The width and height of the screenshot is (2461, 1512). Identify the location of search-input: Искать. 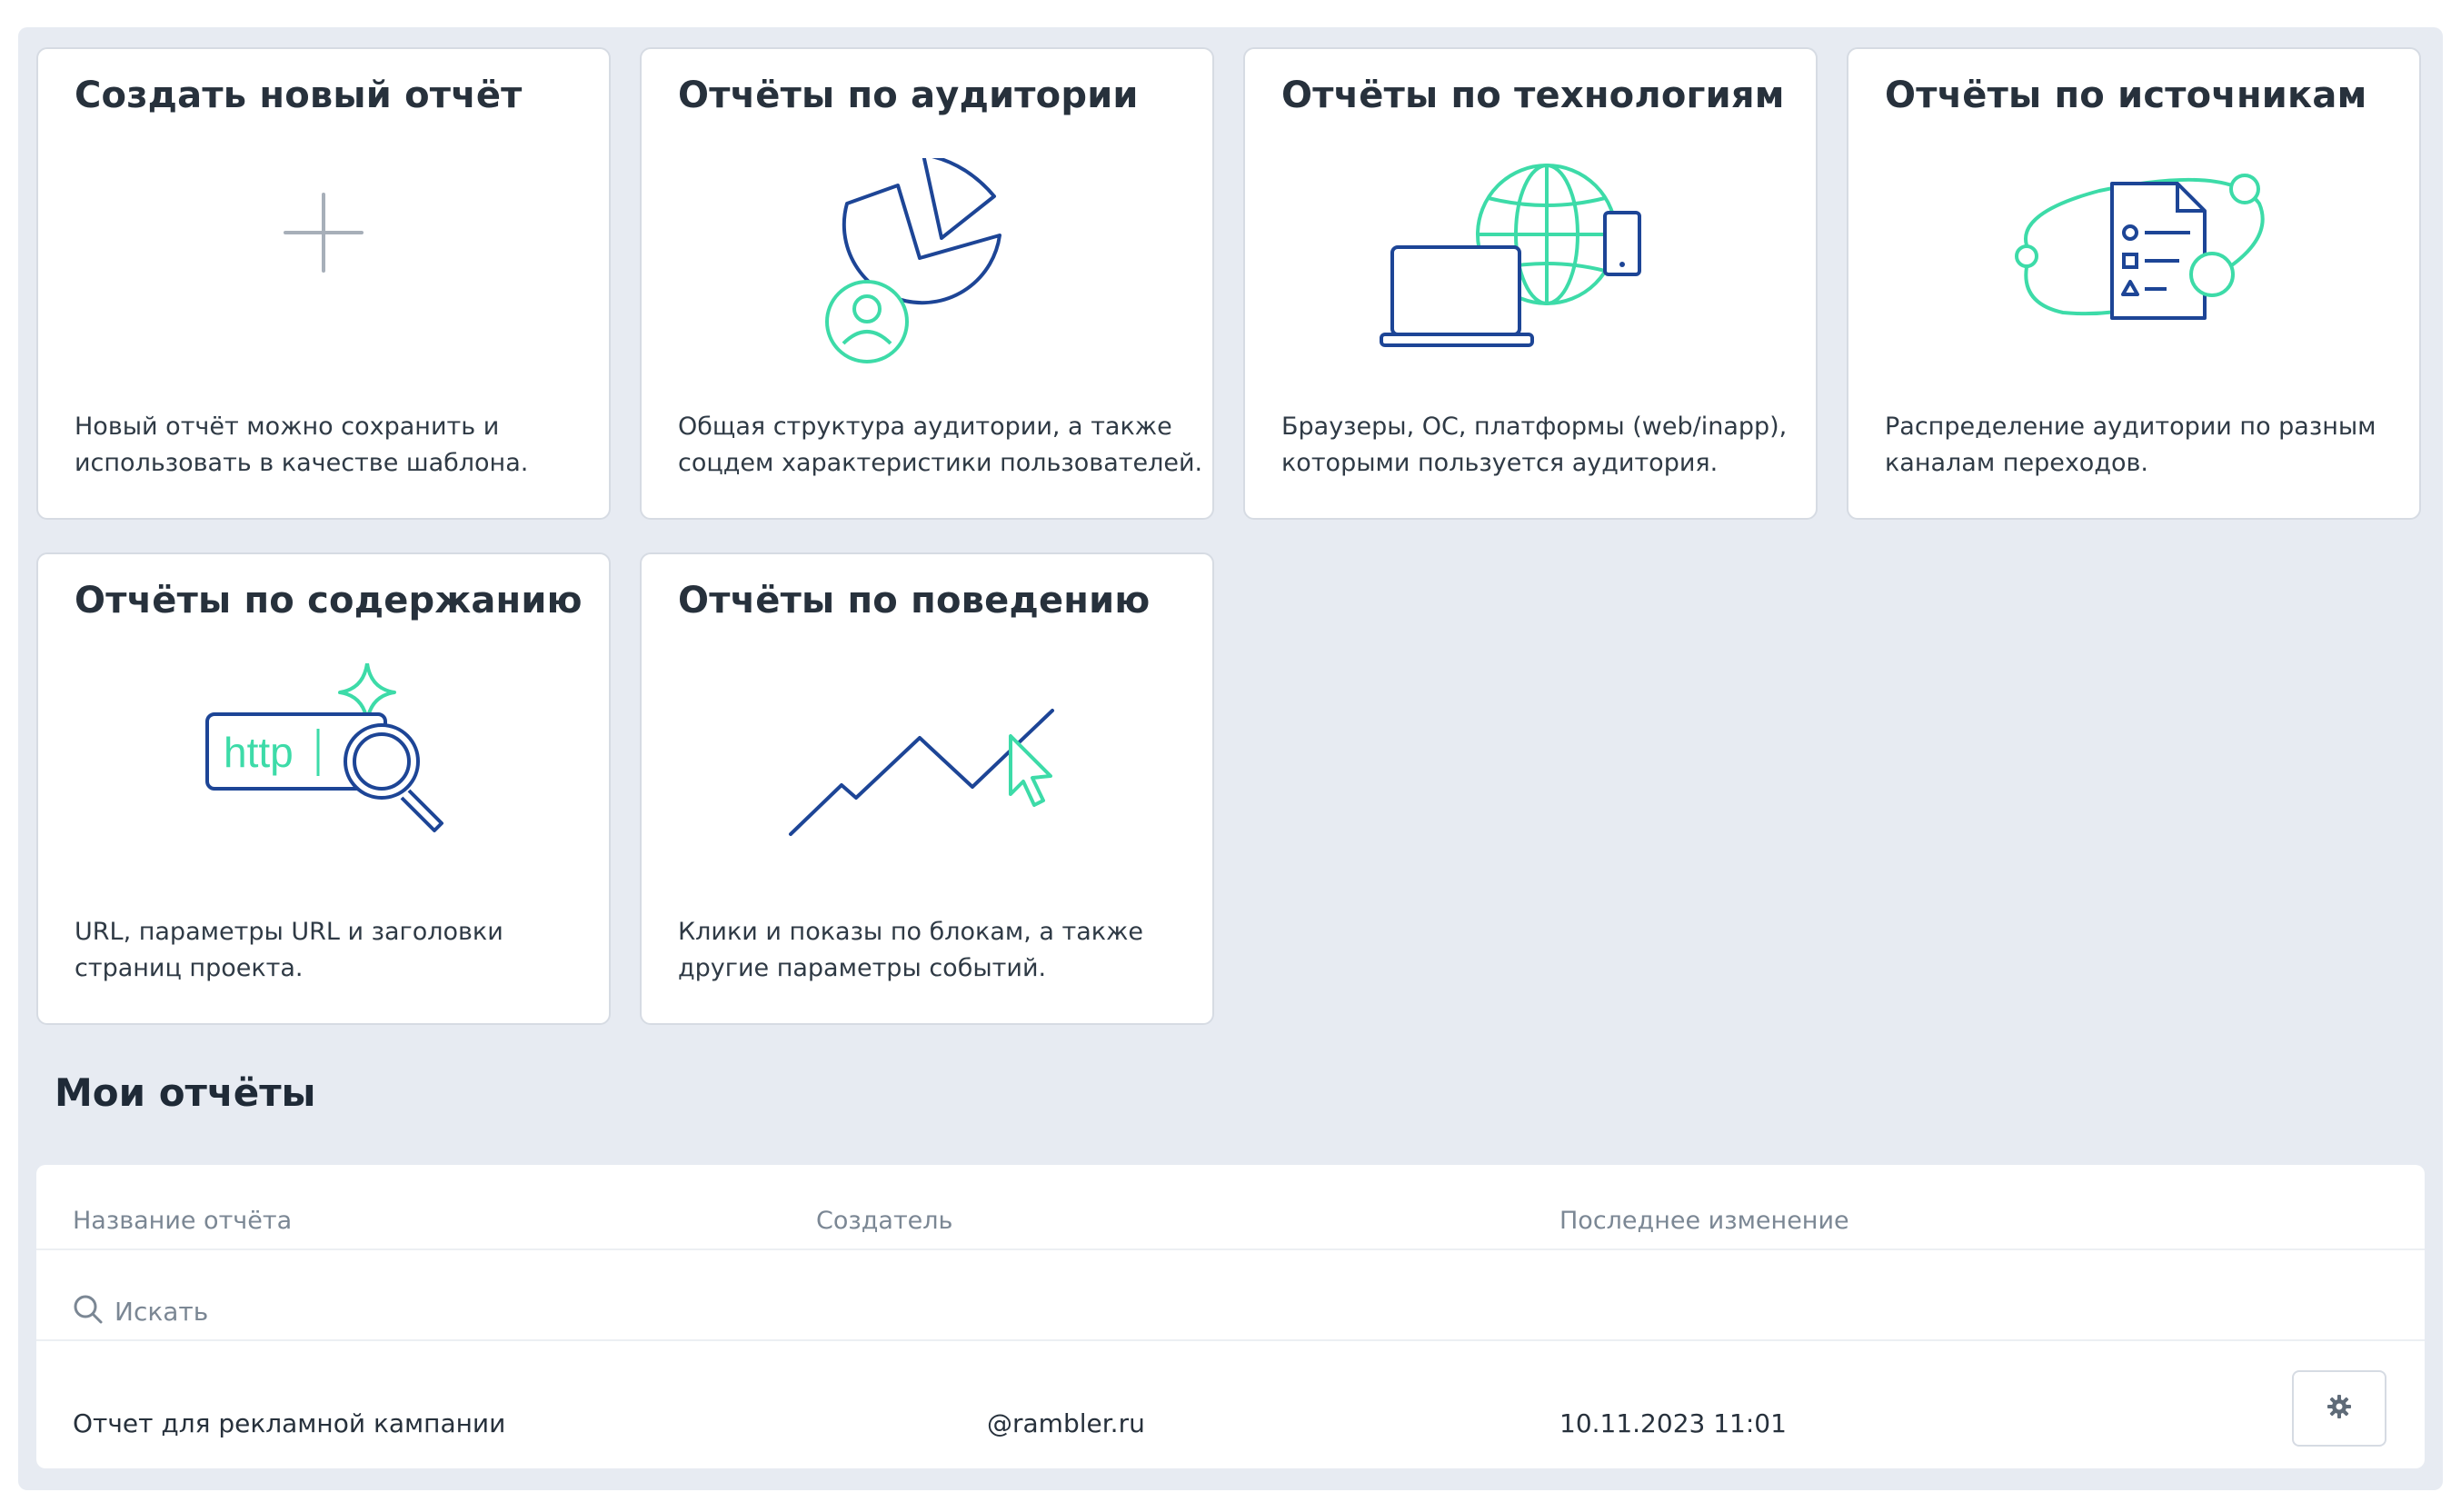
(140, 1311).